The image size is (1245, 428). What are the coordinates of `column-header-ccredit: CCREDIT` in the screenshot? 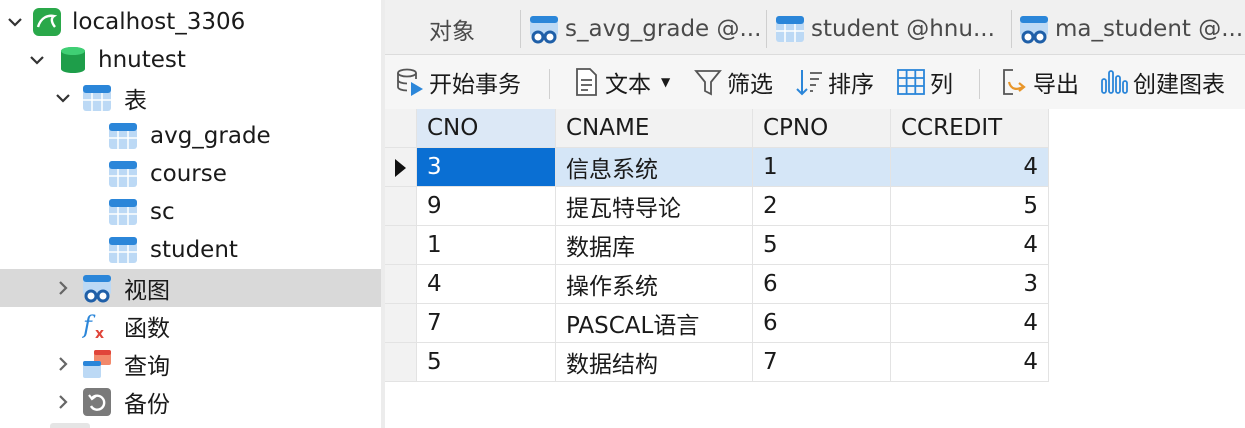 It's located at (969, 128).